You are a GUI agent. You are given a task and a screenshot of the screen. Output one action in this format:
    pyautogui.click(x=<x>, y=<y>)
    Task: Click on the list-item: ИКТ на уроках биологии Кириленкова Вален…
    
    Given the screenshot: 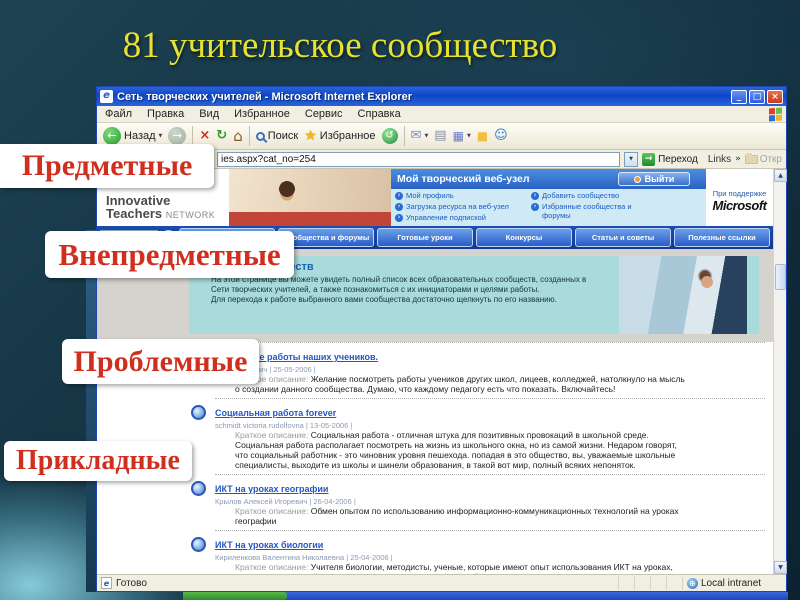 What is the action you would take?
    pyautogui.click(x=478, y=552)
    